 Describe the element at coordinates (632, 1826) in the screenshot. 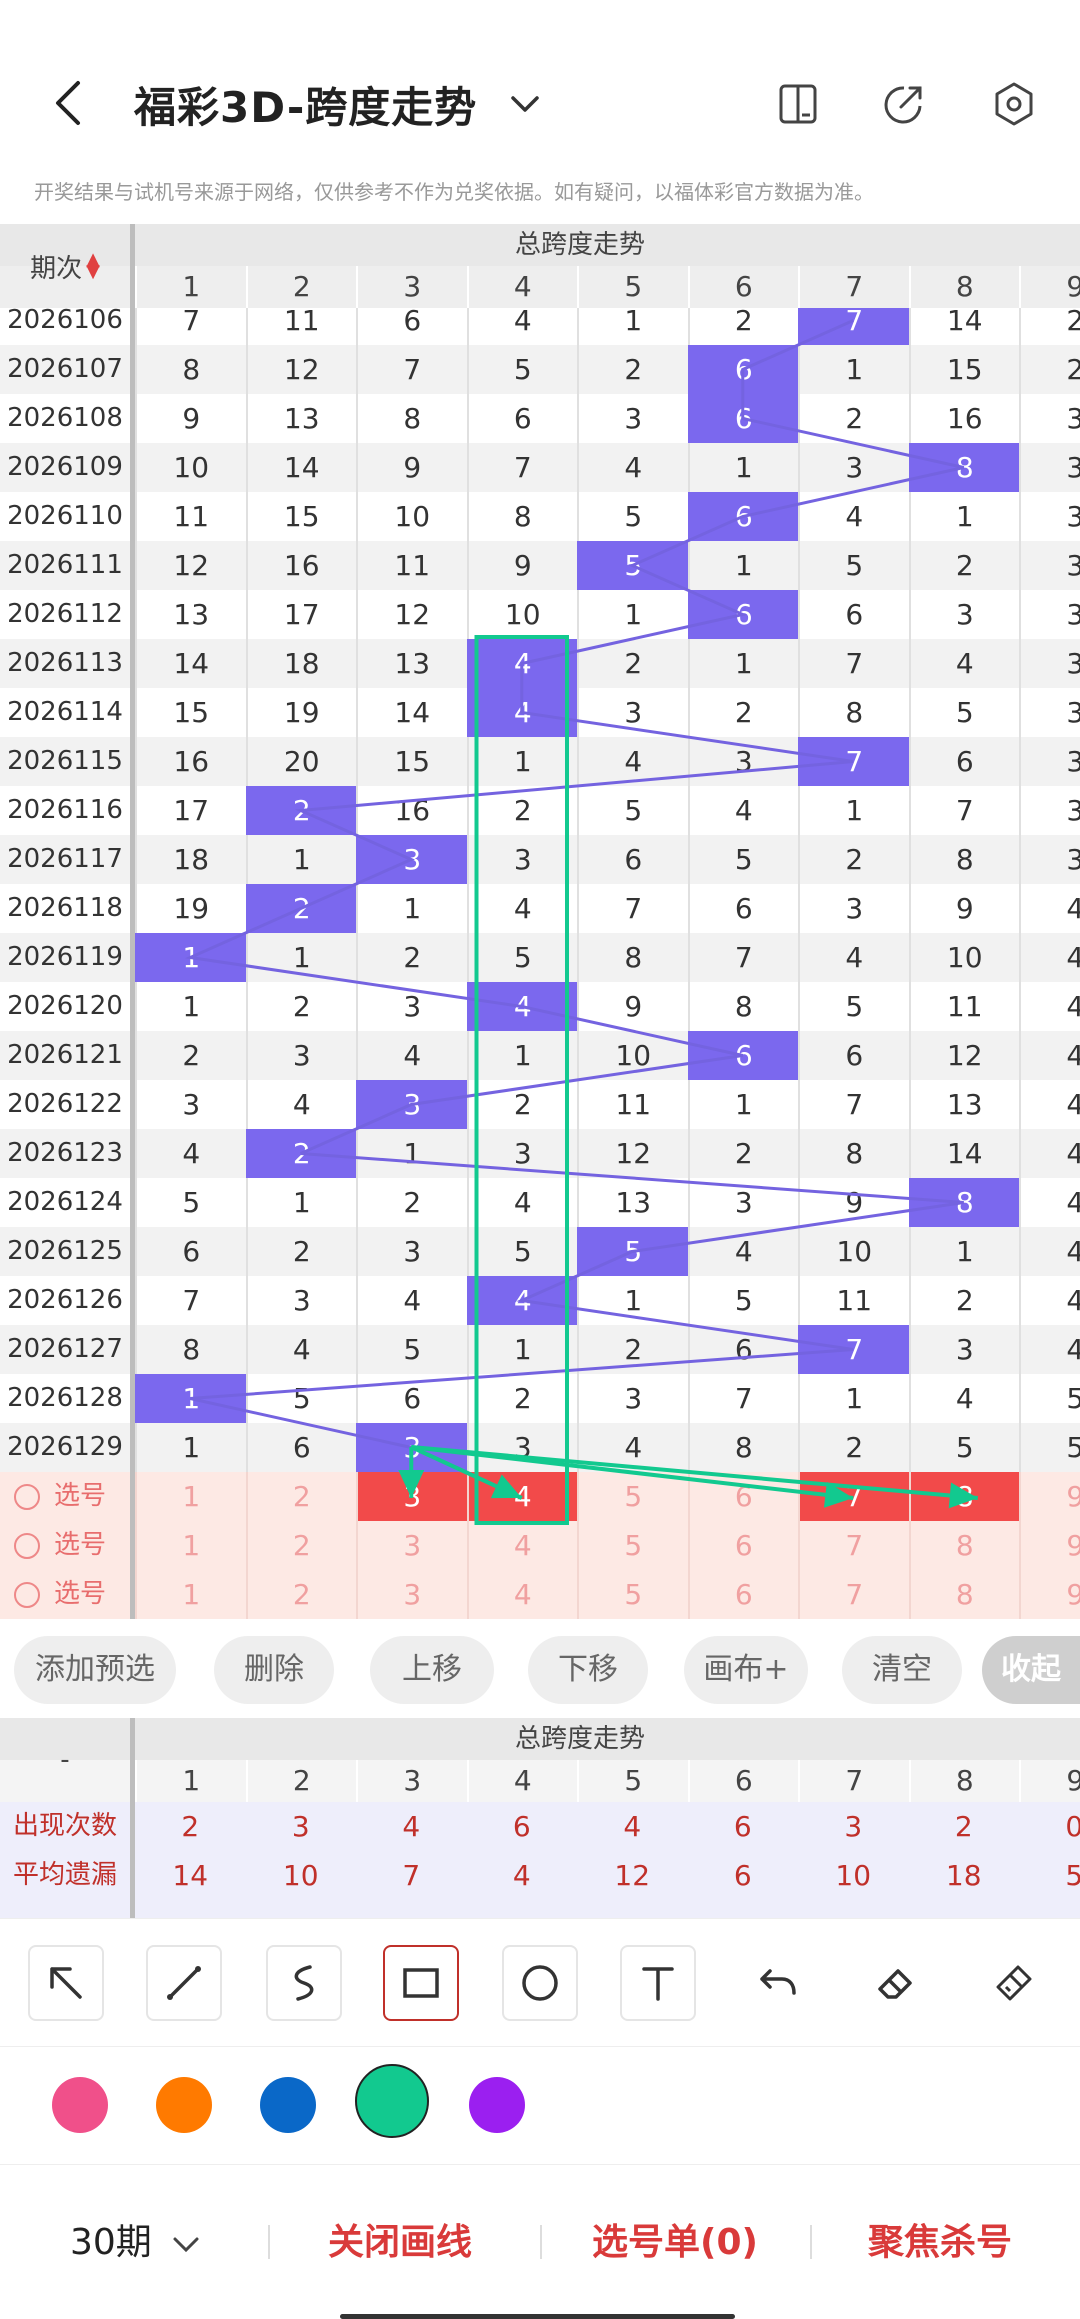

I see `stats-cell: 4` at that location.